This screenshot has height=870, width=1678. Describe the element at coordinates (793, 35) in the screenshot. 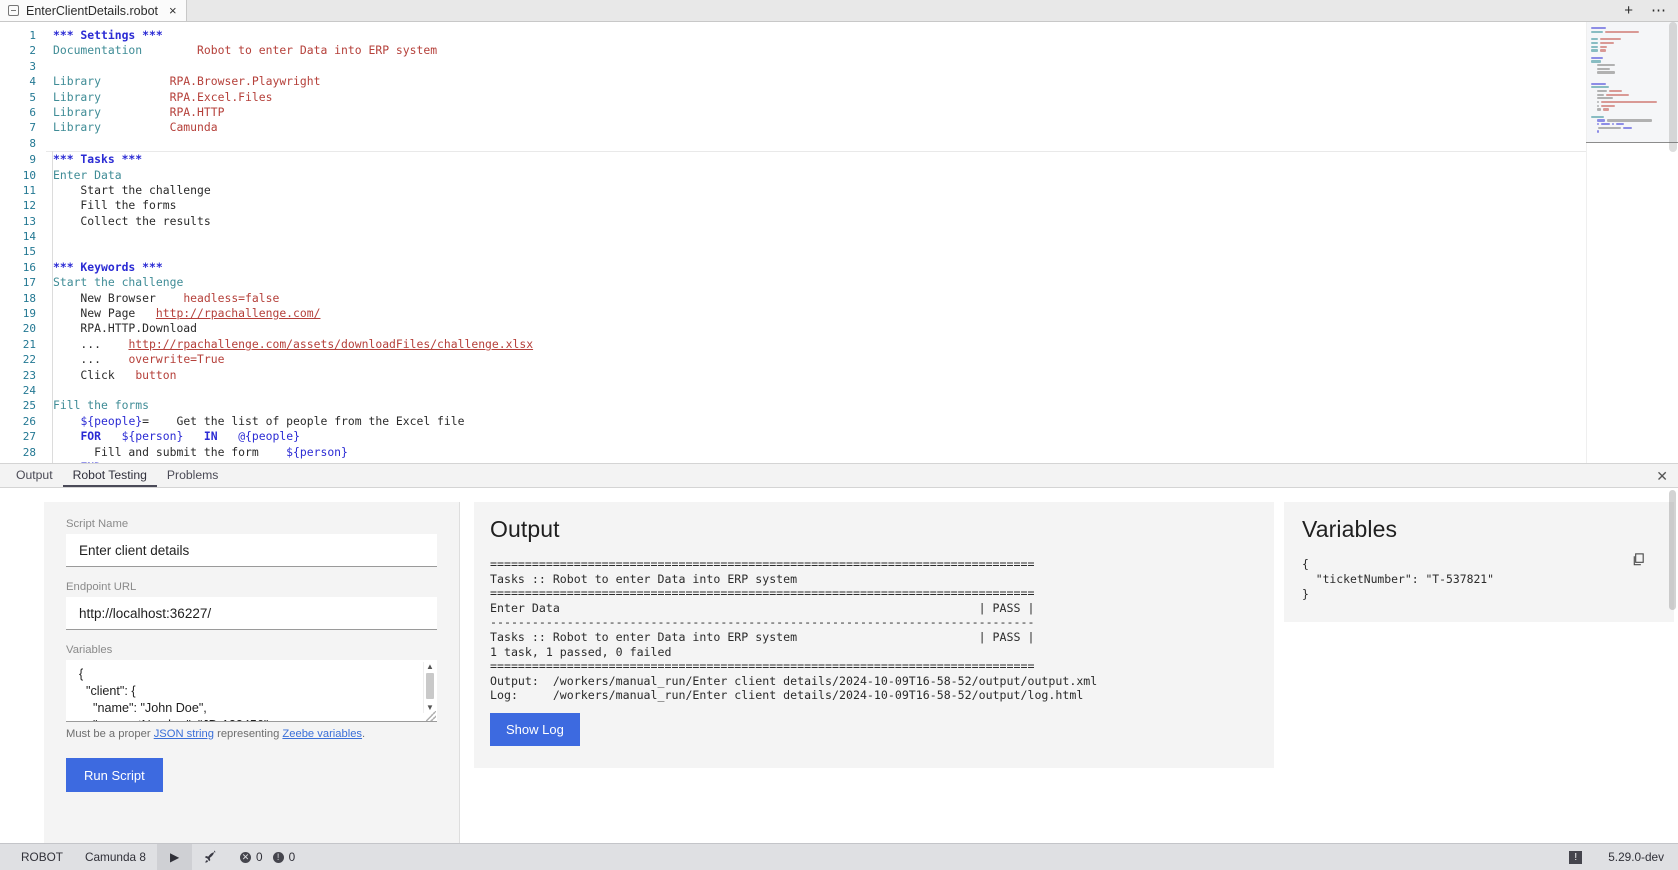

I see `code-line: 1 *** Settings ***` at that location.